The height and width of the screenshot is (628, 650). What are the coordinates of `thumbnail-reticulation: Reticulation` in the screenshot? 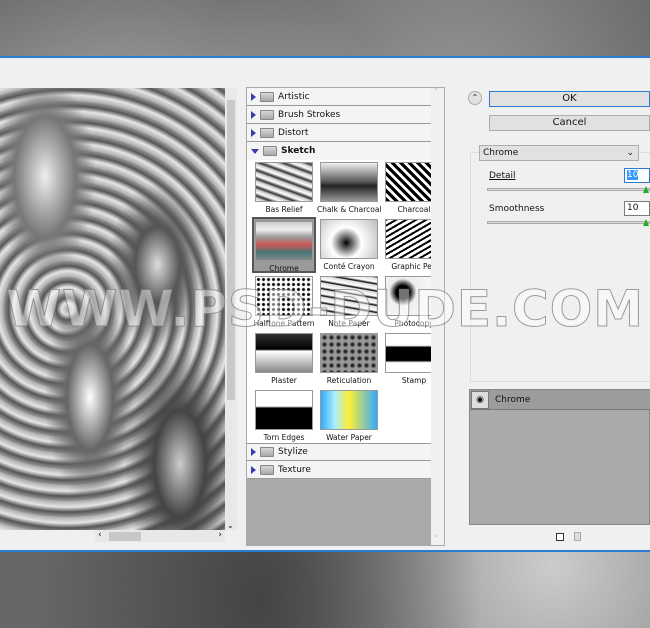 It's located at (349, 359).